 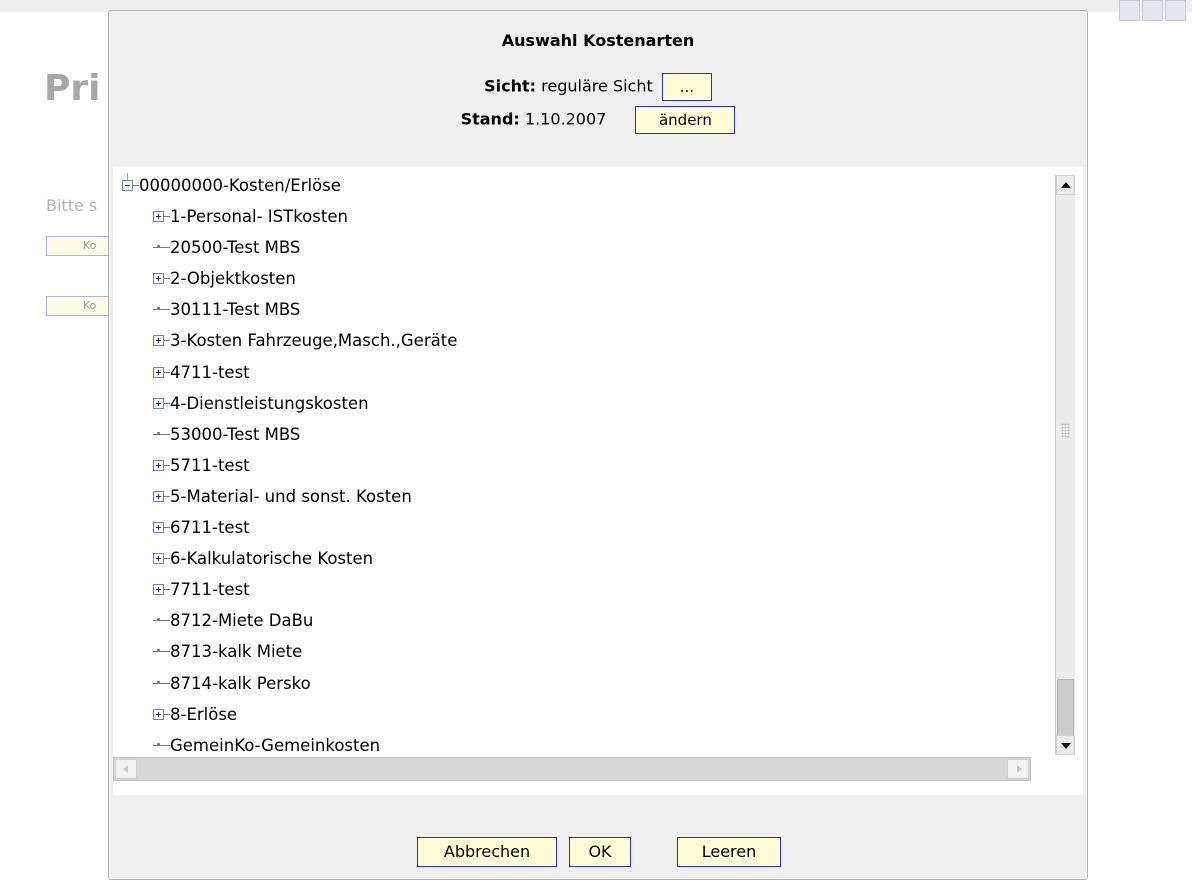 I want to click on tree-node-label: 6-Kalkulatorische Kosten, so click(x=272, y=559).